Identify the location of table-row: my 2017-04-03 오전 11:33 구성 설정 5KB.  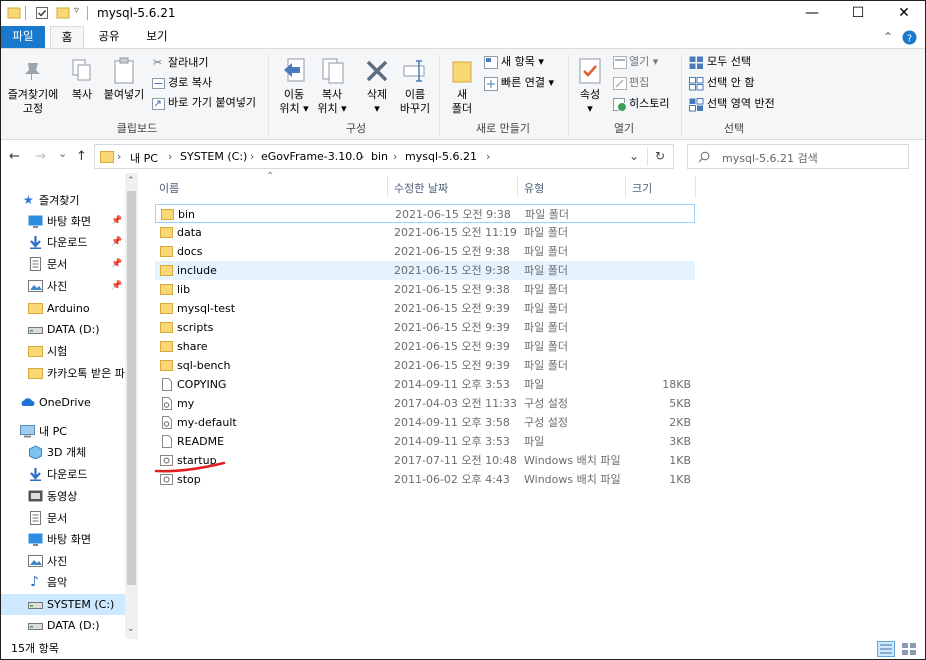
(425, 403).